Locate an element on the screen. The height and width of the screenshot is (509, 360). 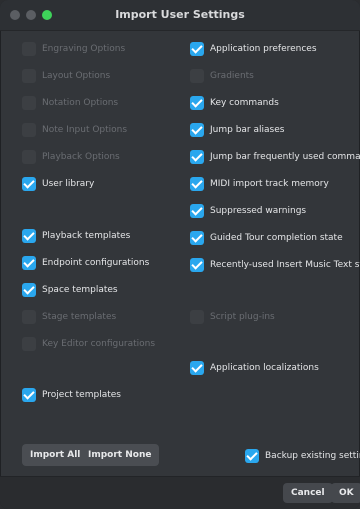
setting-label: Space templates is located at coordinates (80, 290).